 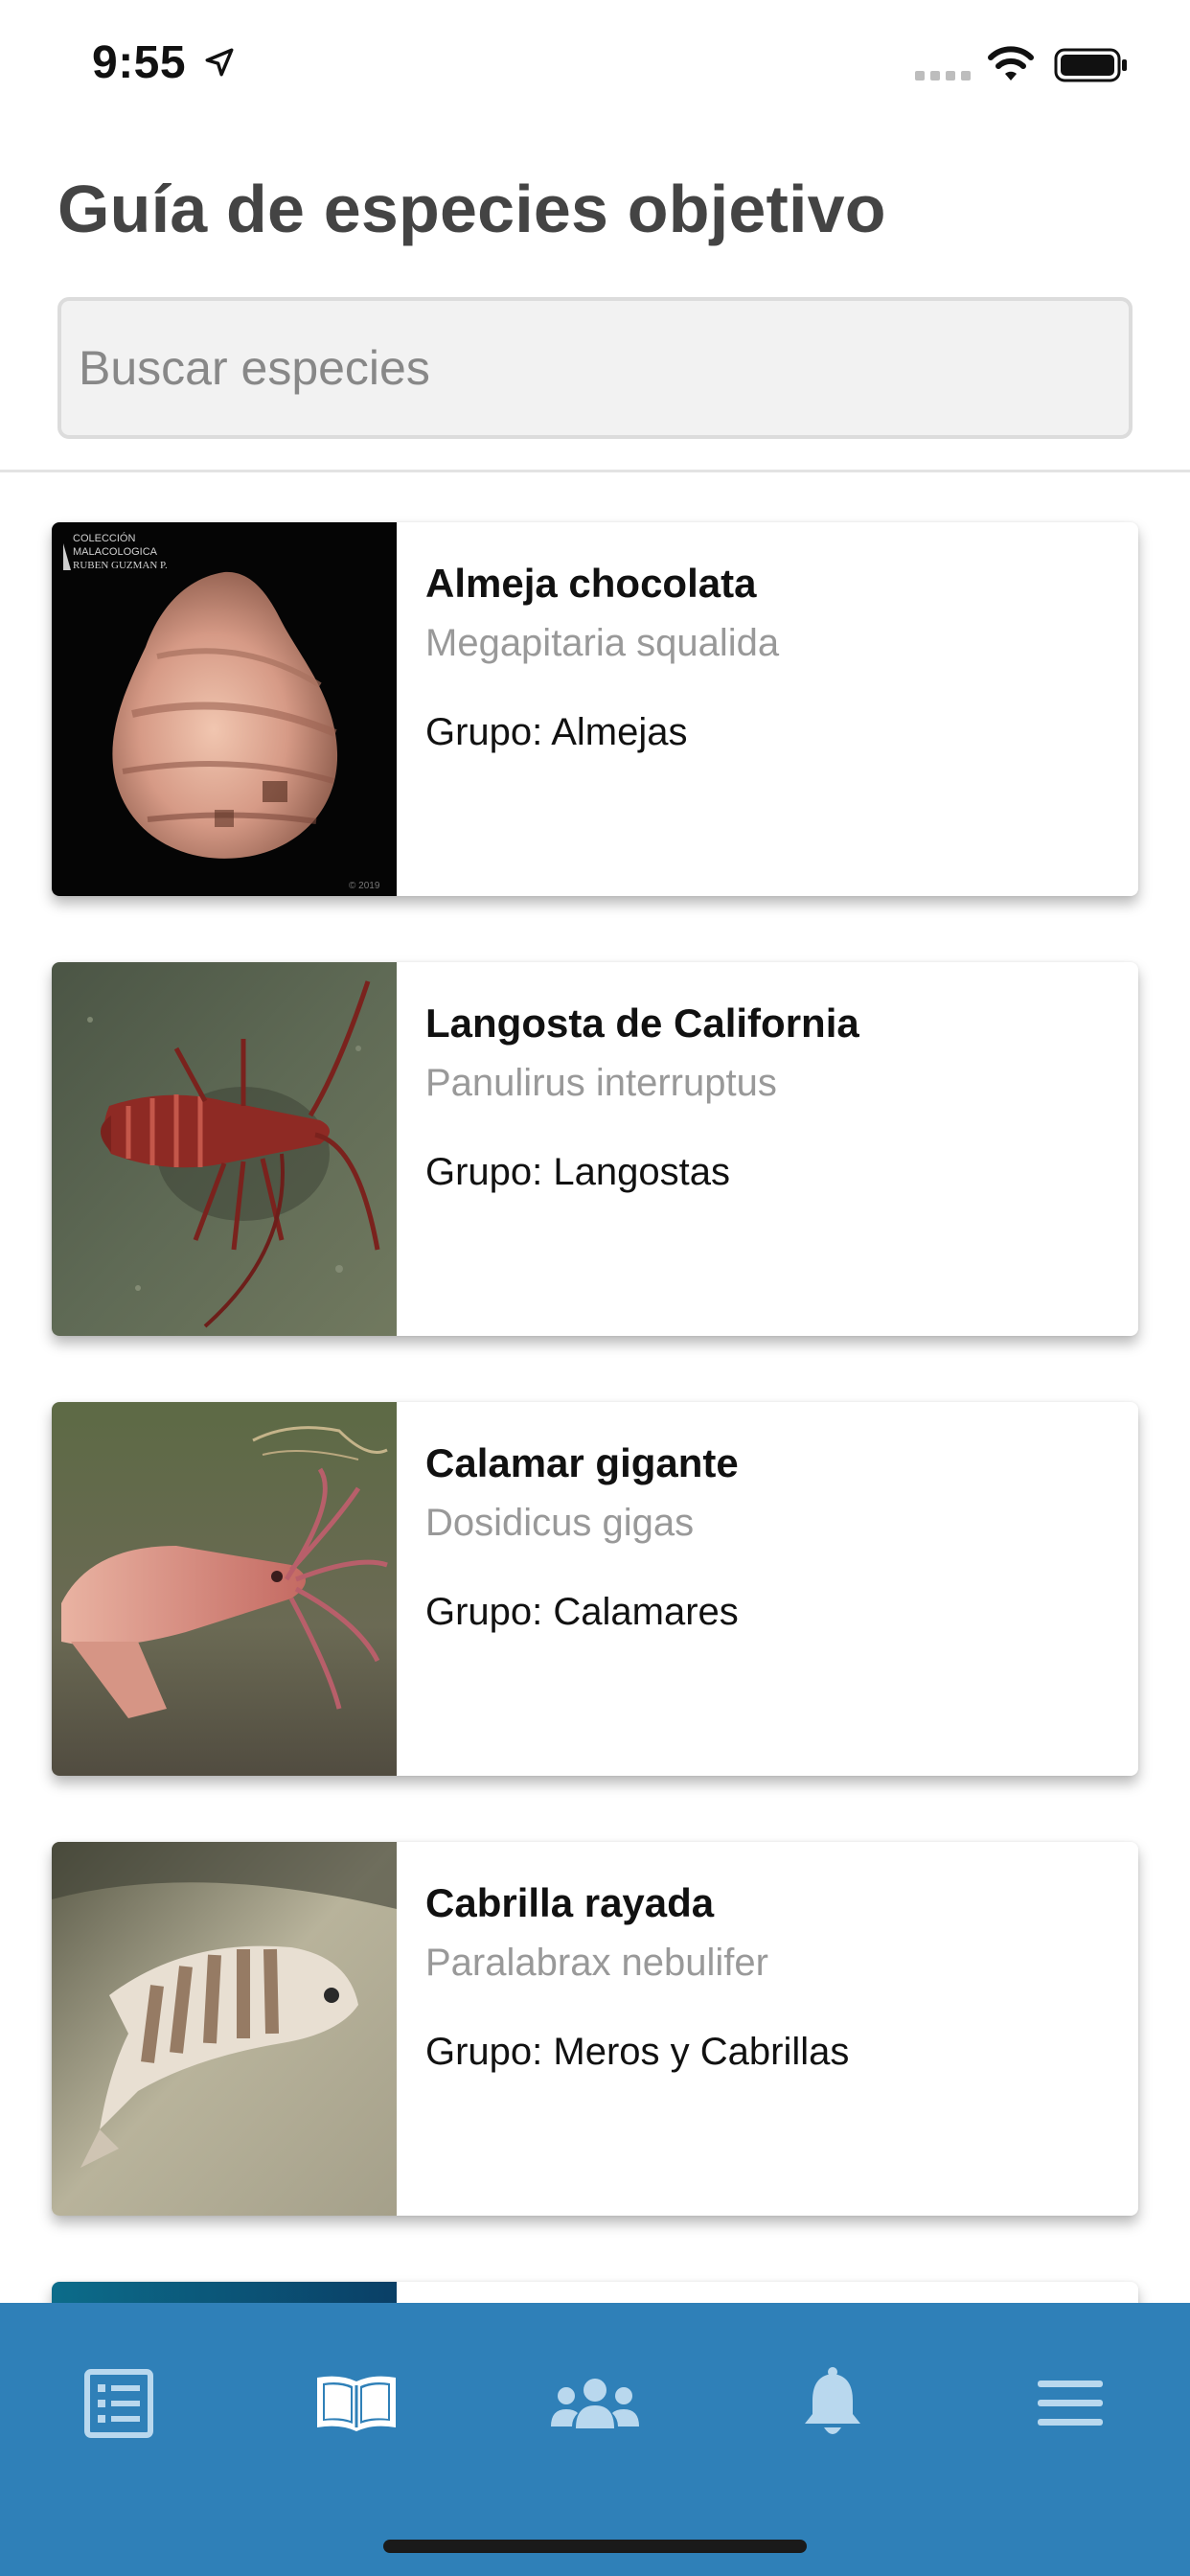 What do you see at coordinates (637, 2052) in the screenshot?
I see `species-group: Grupo: Meros y Cabrillas` at bounding box center [637, 2052].